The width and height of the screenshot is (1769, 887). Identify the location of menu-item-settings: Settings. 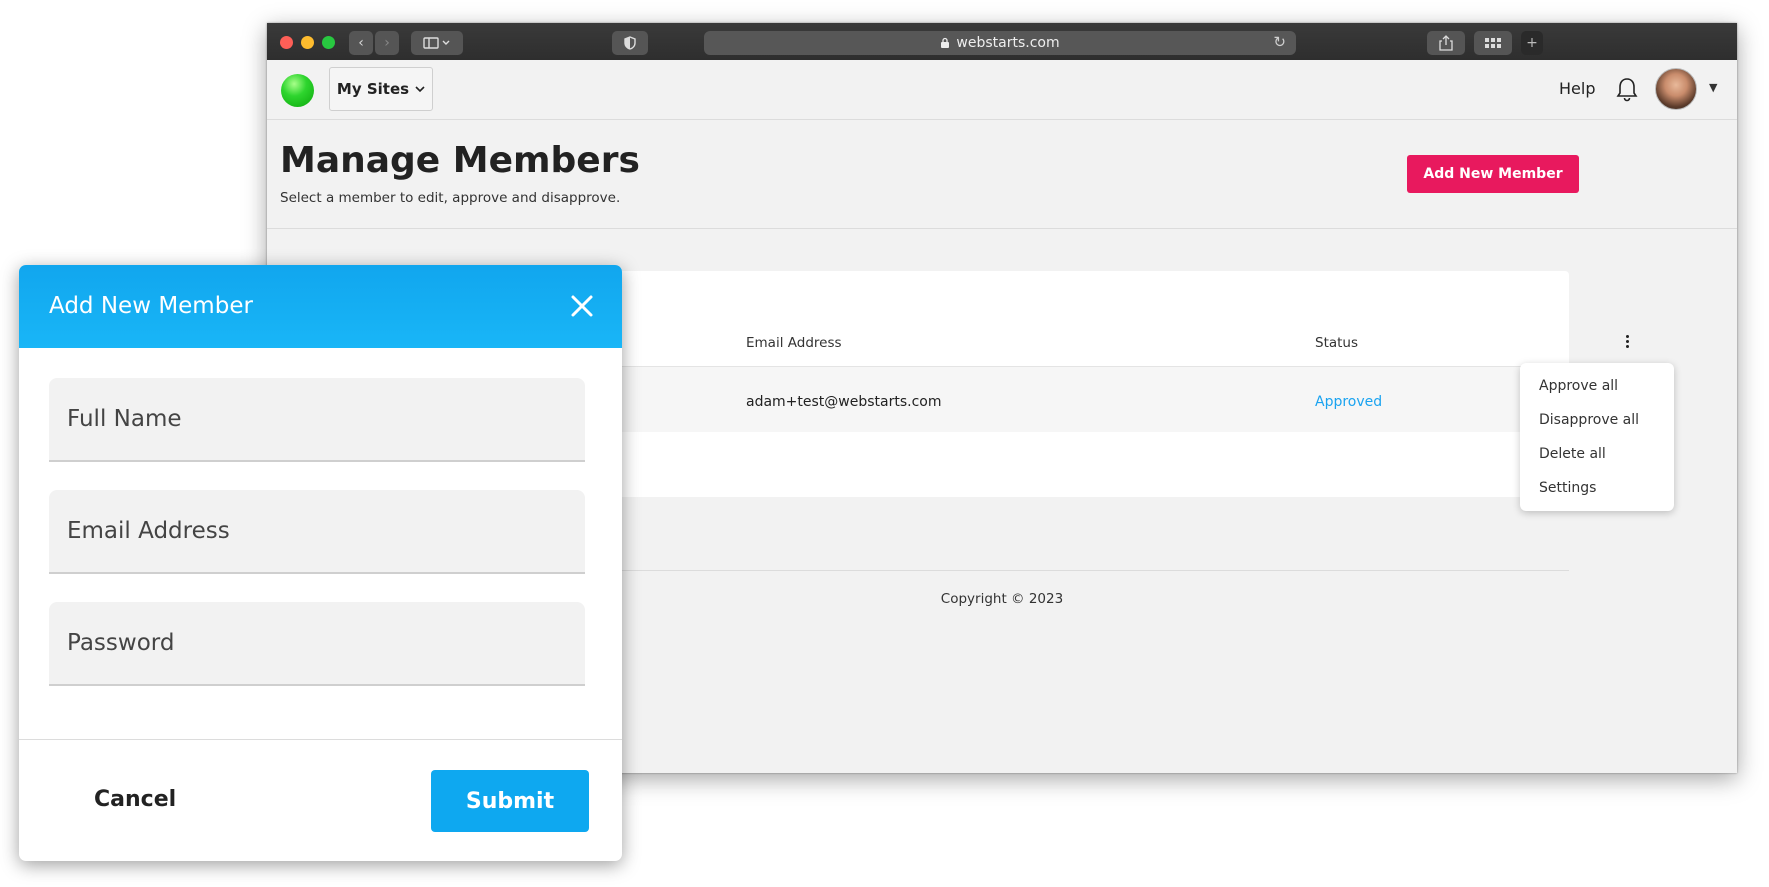
(1597, 488).